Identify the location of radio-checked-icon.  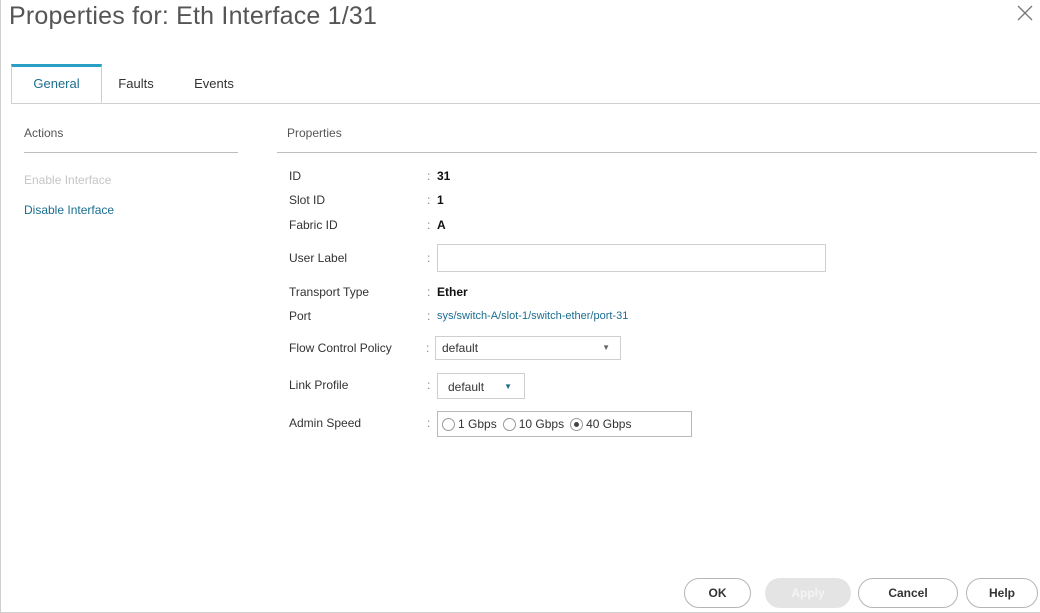
(577, 424).